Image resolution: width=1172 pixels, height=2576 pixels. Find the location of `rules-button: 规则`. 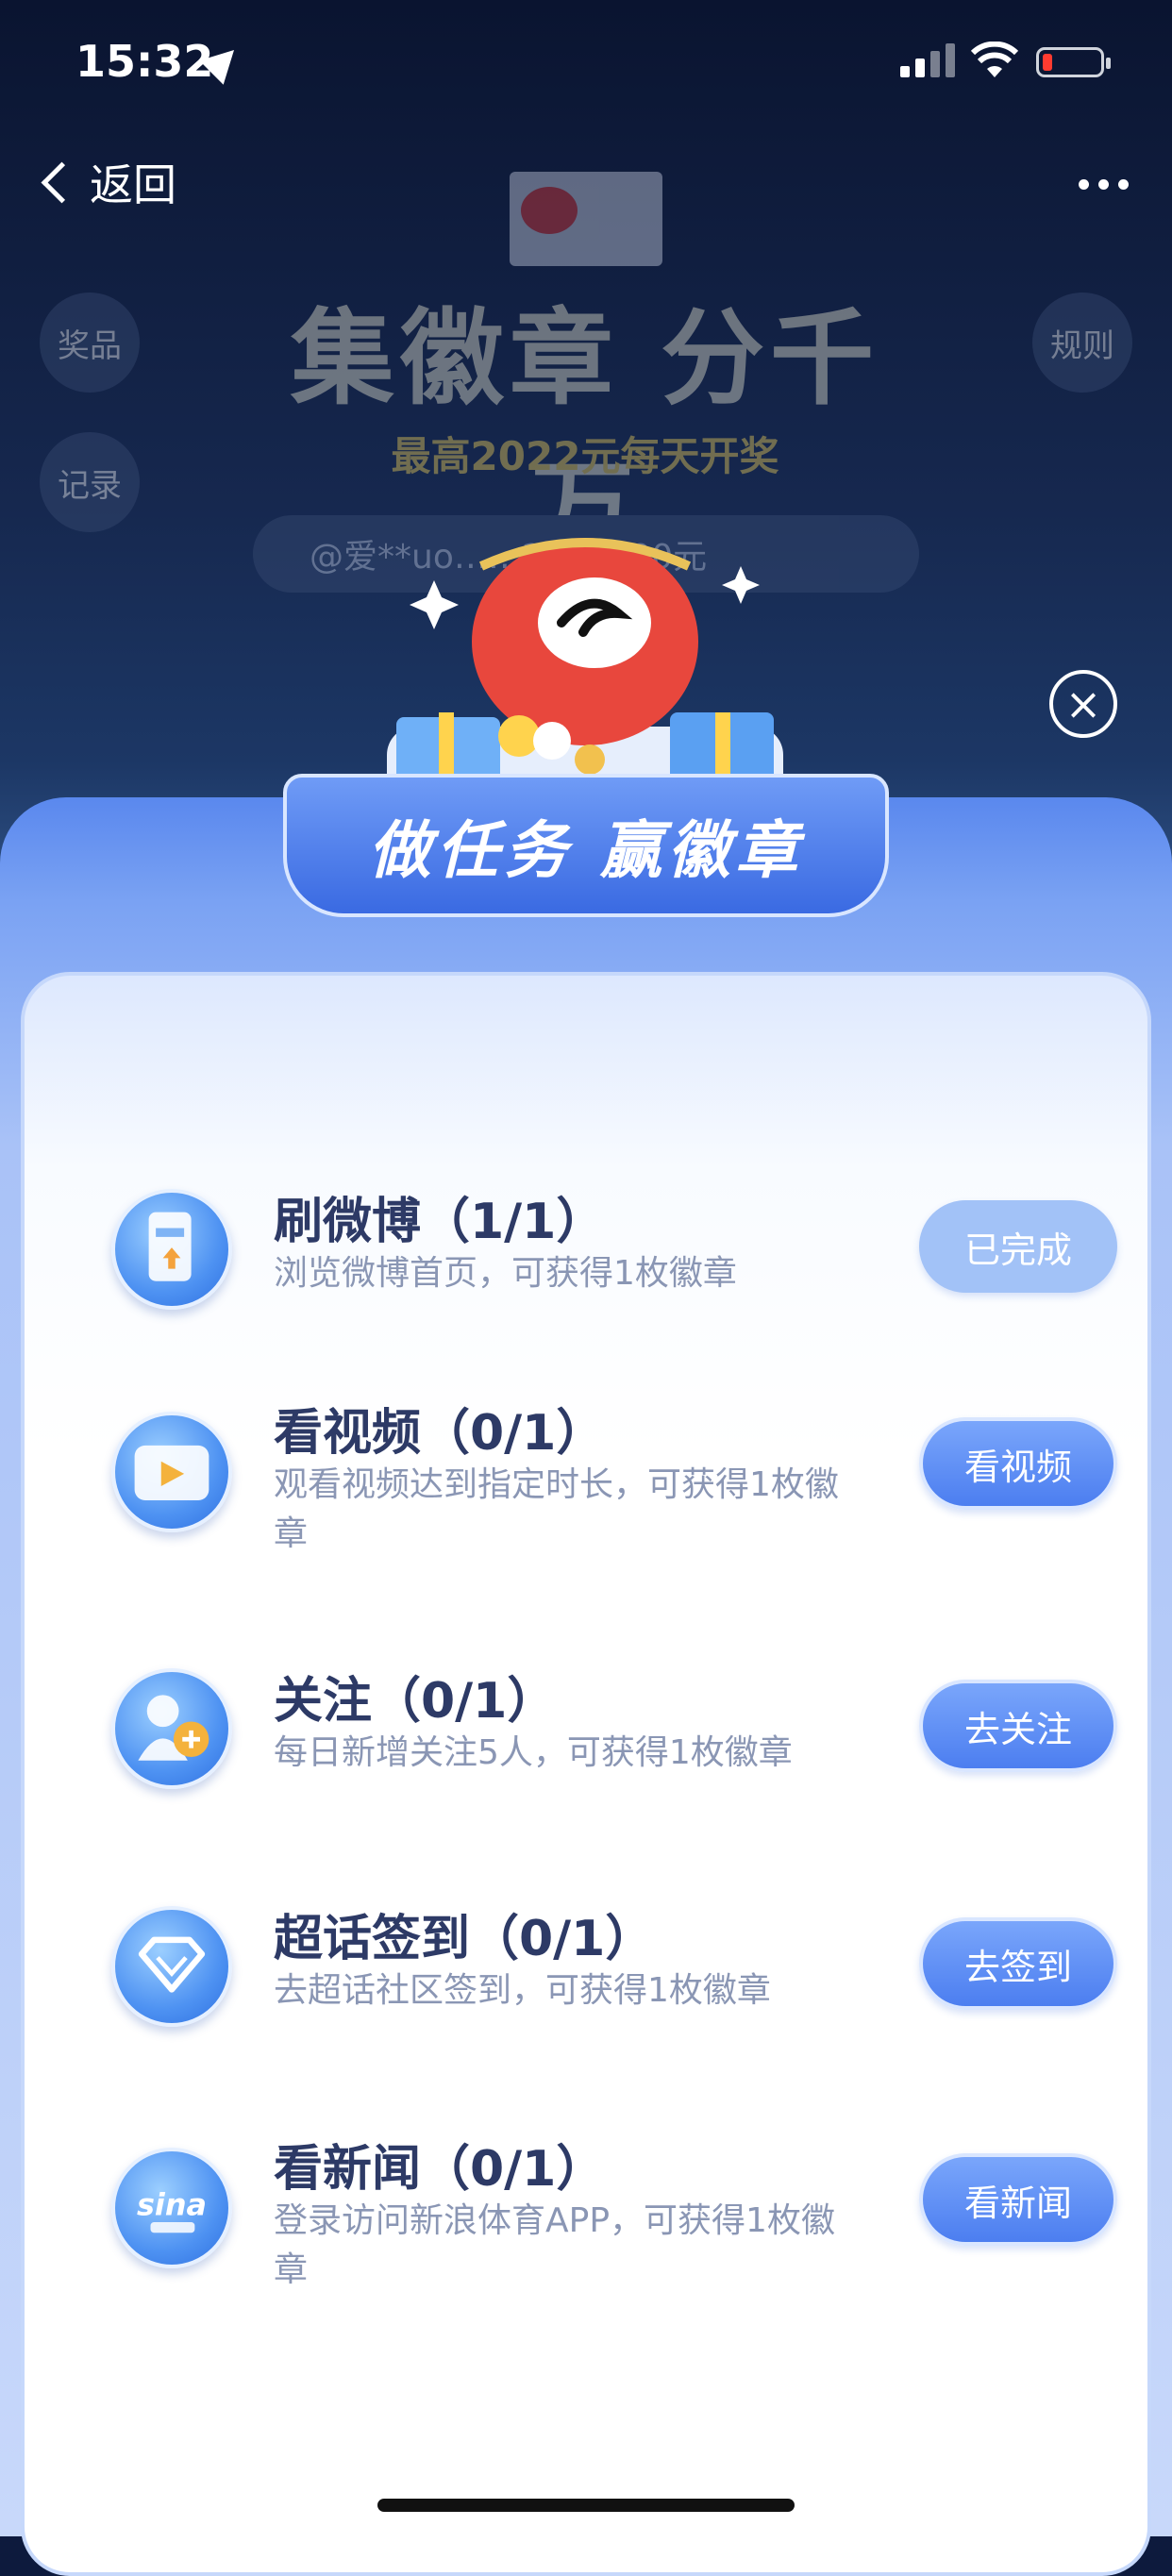

rules-button: 规则 is located at coordinates (1082, 343).